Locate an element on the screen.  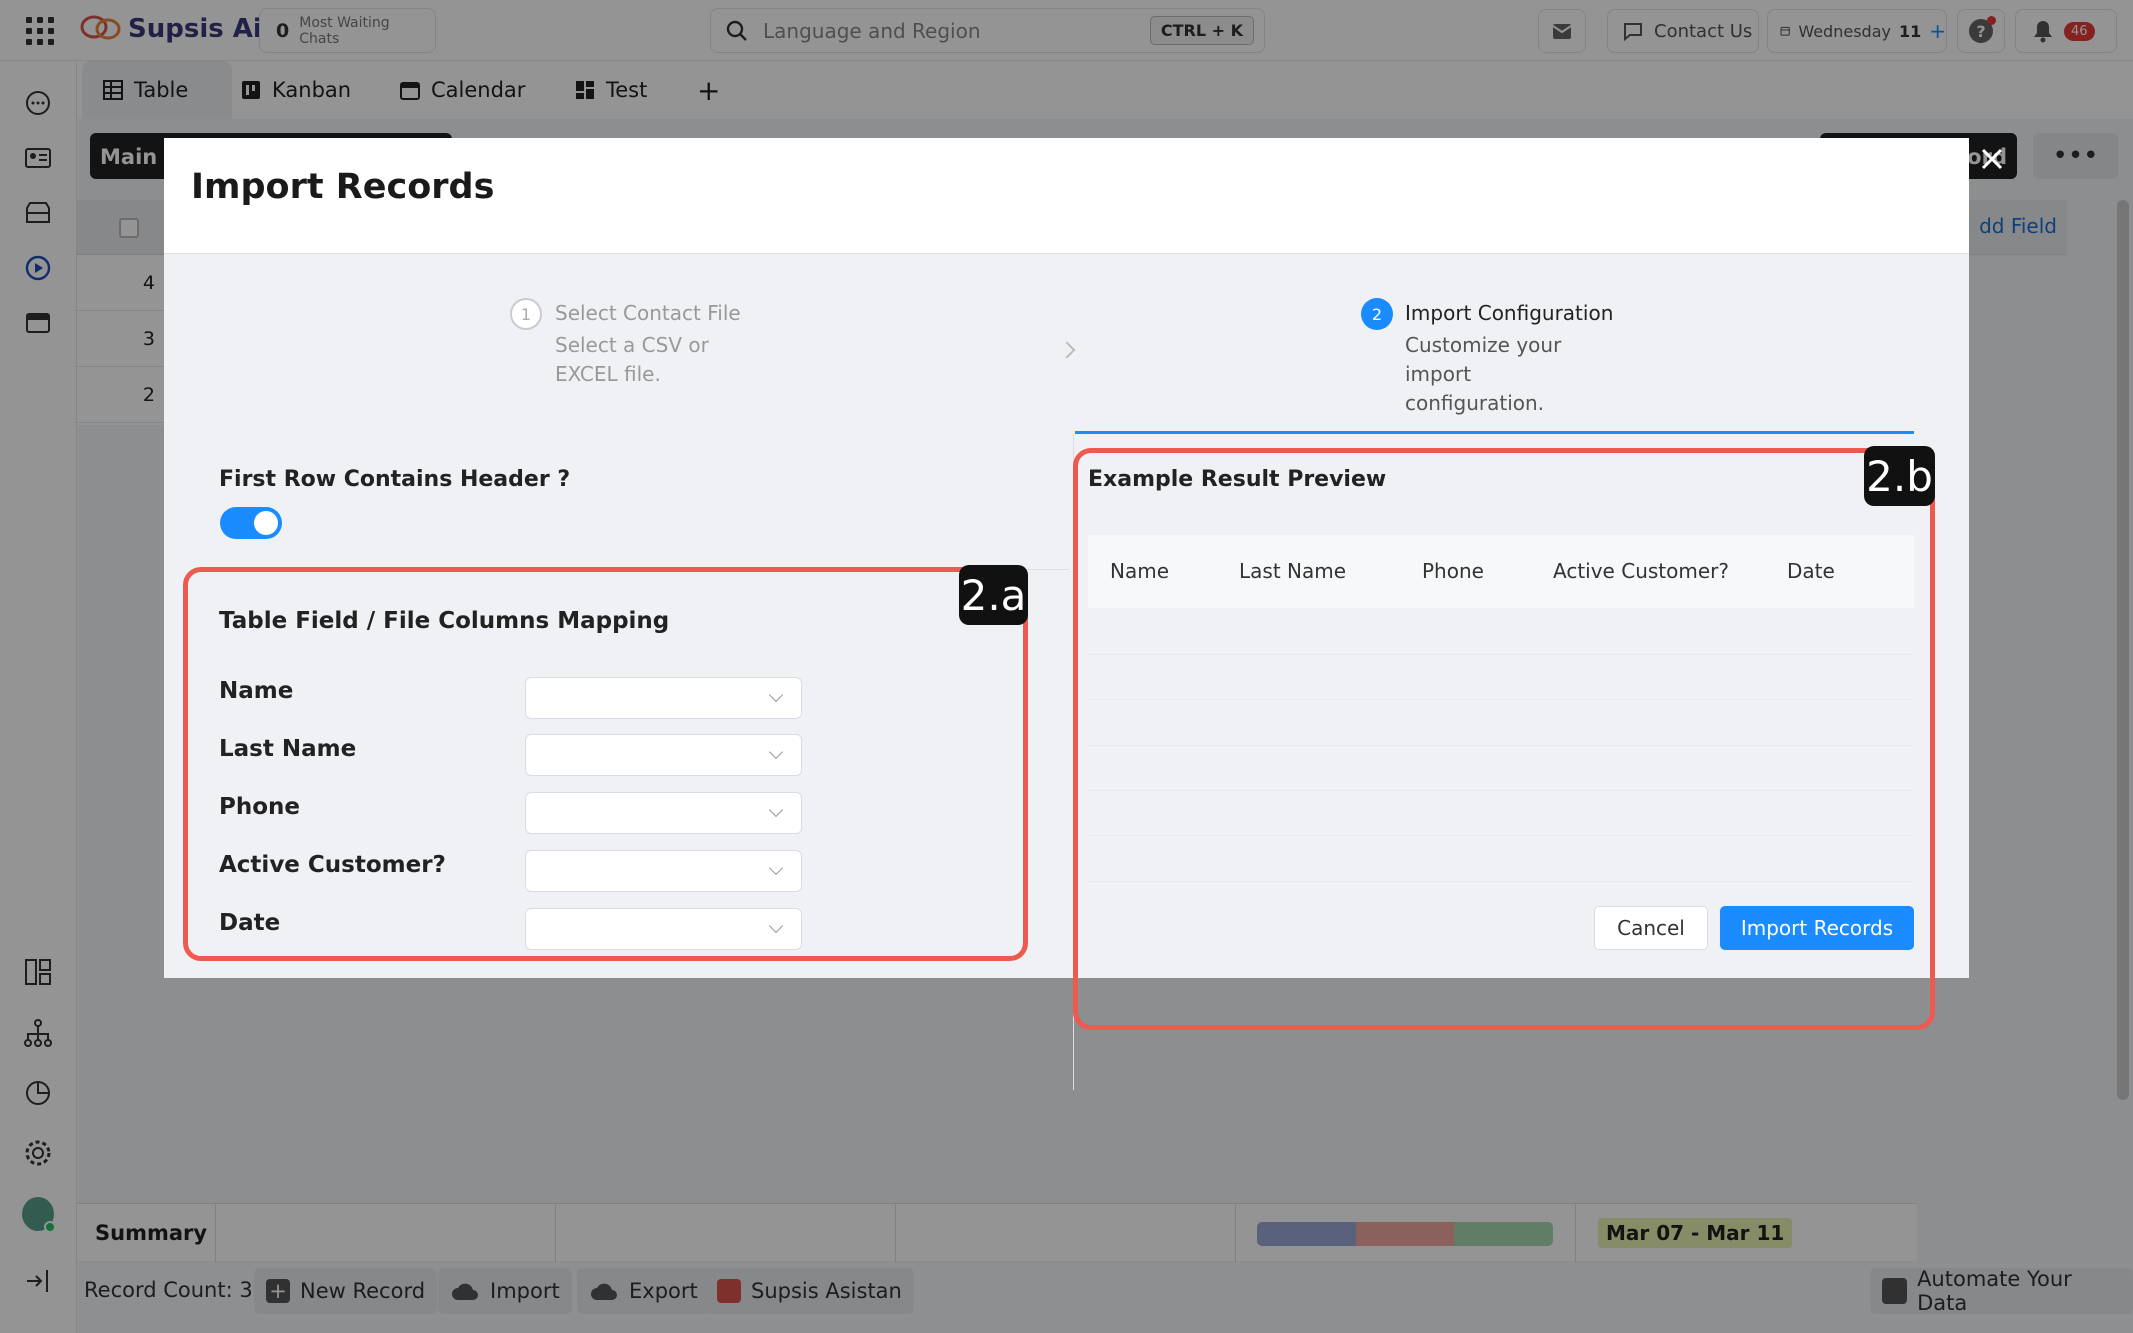
active-customer-column-select is located at coordinates (663, 871).